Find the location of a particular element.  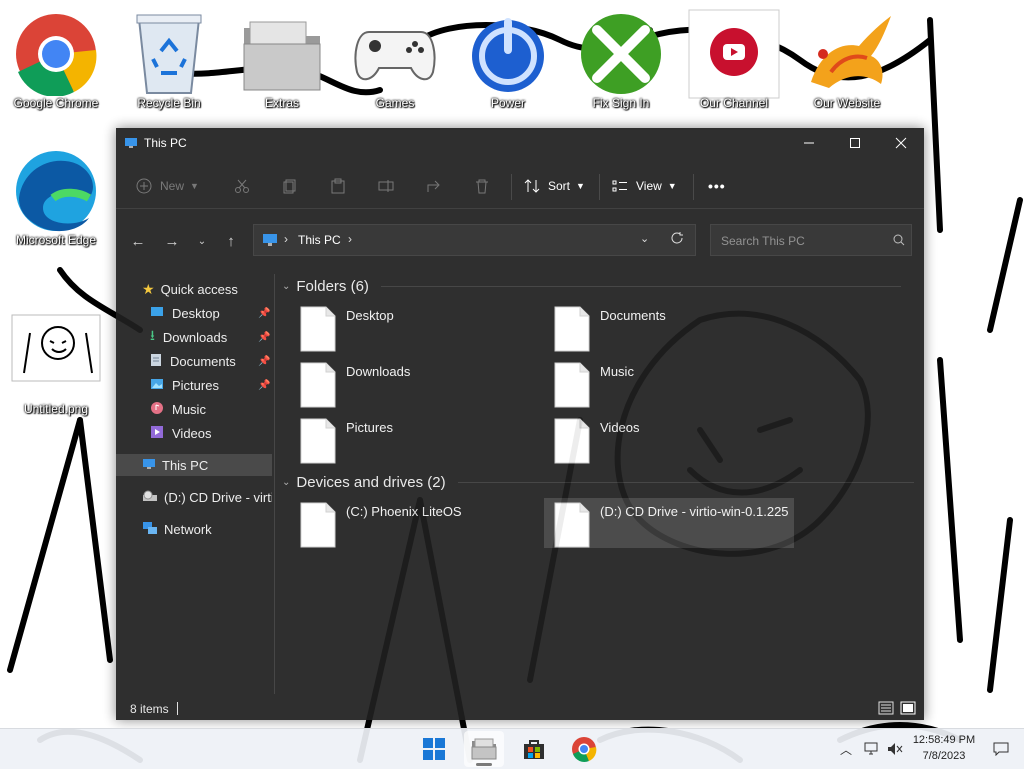

share-button is located at coordinates (434, 186).